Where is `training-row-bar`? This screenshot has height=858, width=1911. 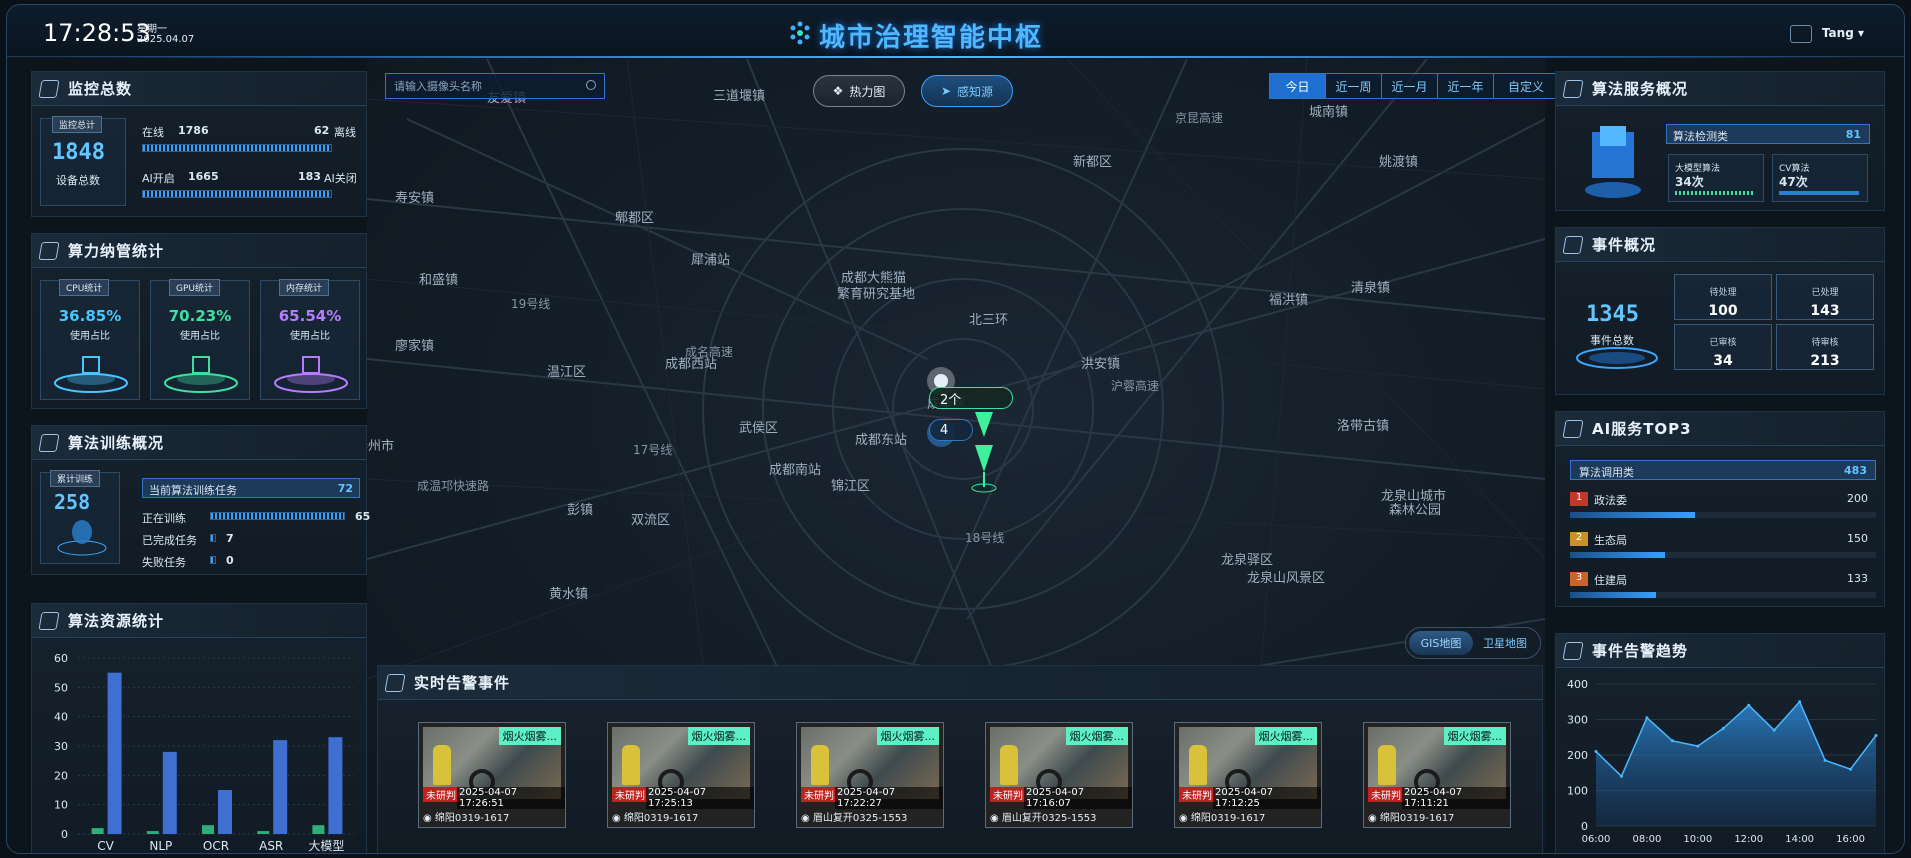
training-row-bar is located at coordinates (213, 560).